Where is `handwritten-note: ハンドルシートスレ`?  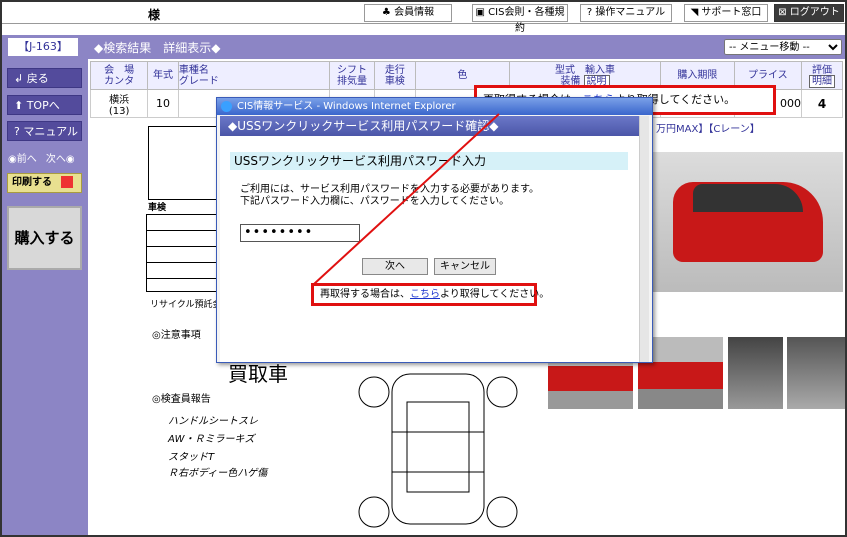 handwritten-note: ハンドルシートスレ is located at coordinates (213, 421).